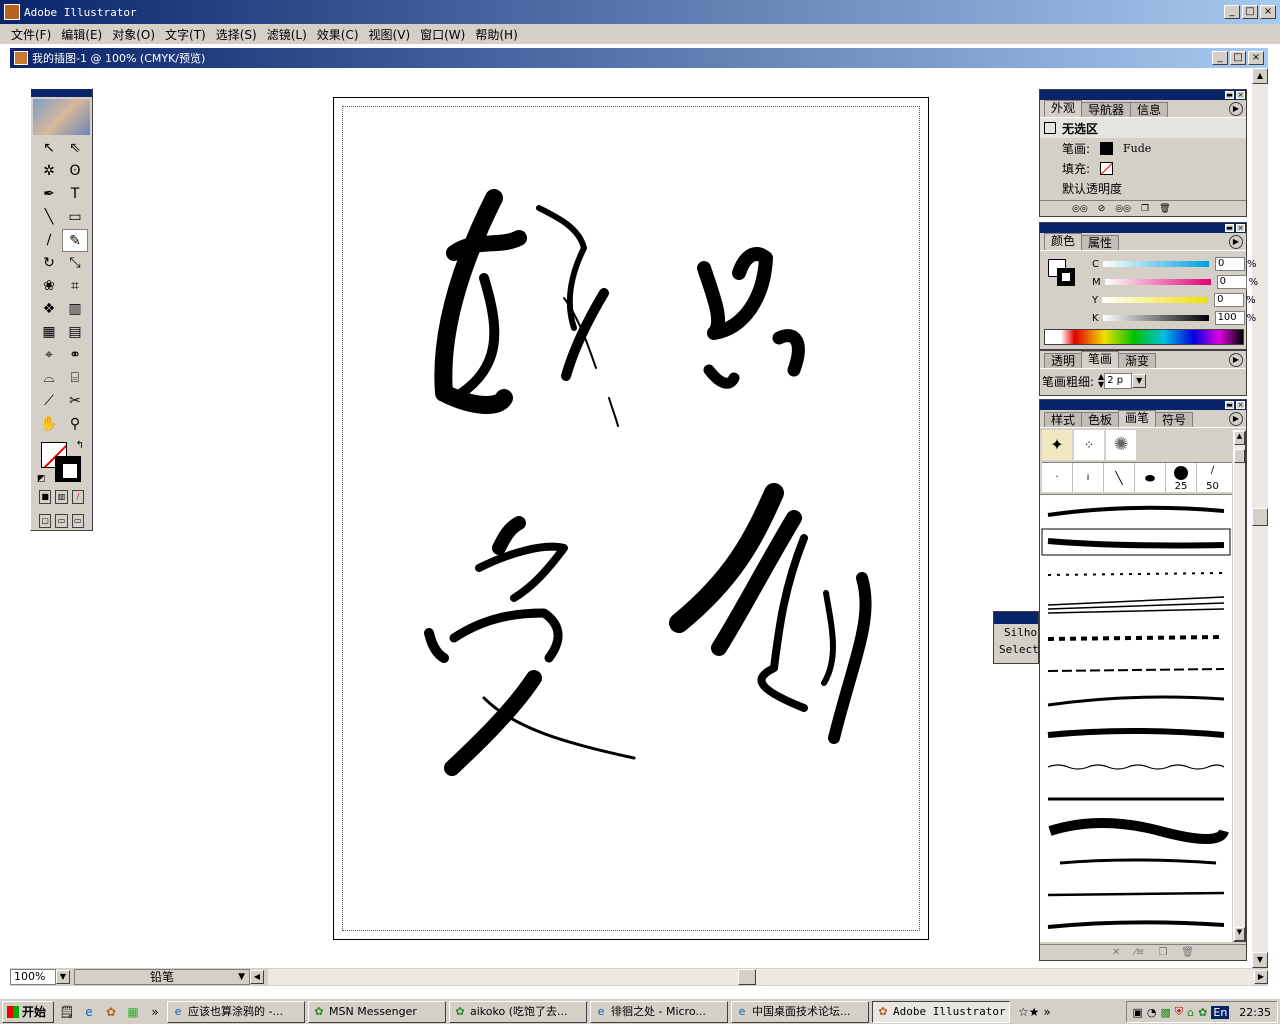  Describe the element at coordinates (1232, 12) in the screenshot. I see `minimize-button: _` at that location.